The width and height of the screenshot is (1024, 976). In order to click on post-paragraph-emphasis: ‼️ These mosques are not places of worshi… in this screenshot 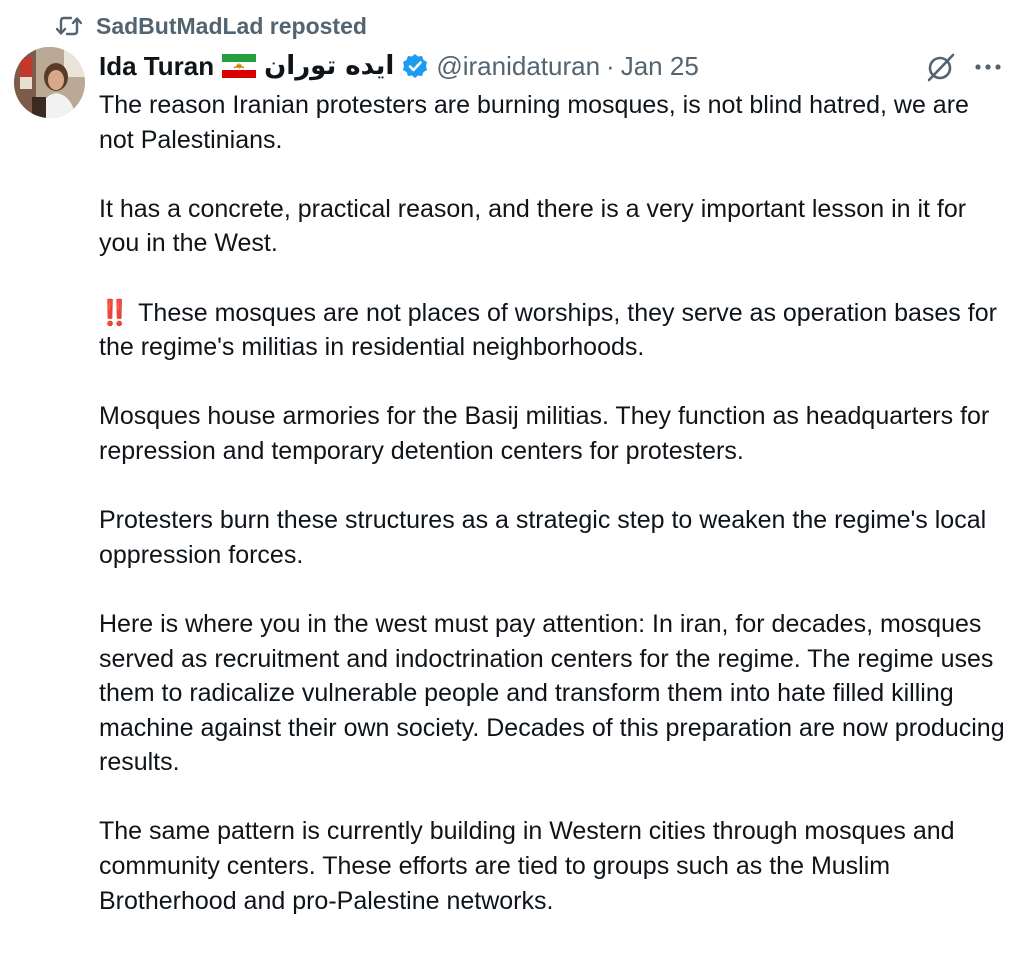, I will do `click(554, 330)`.